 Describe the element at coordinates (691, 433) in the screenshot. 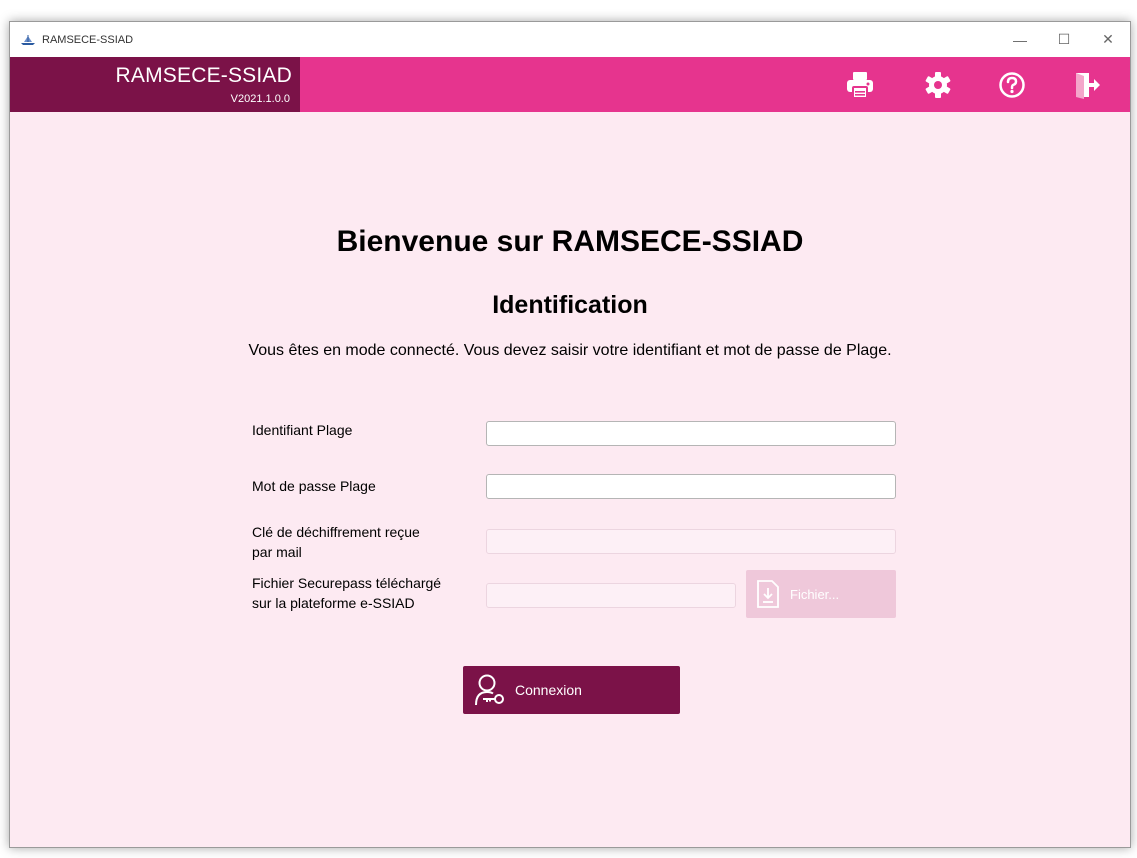

I see `identifiant-input` at that location.